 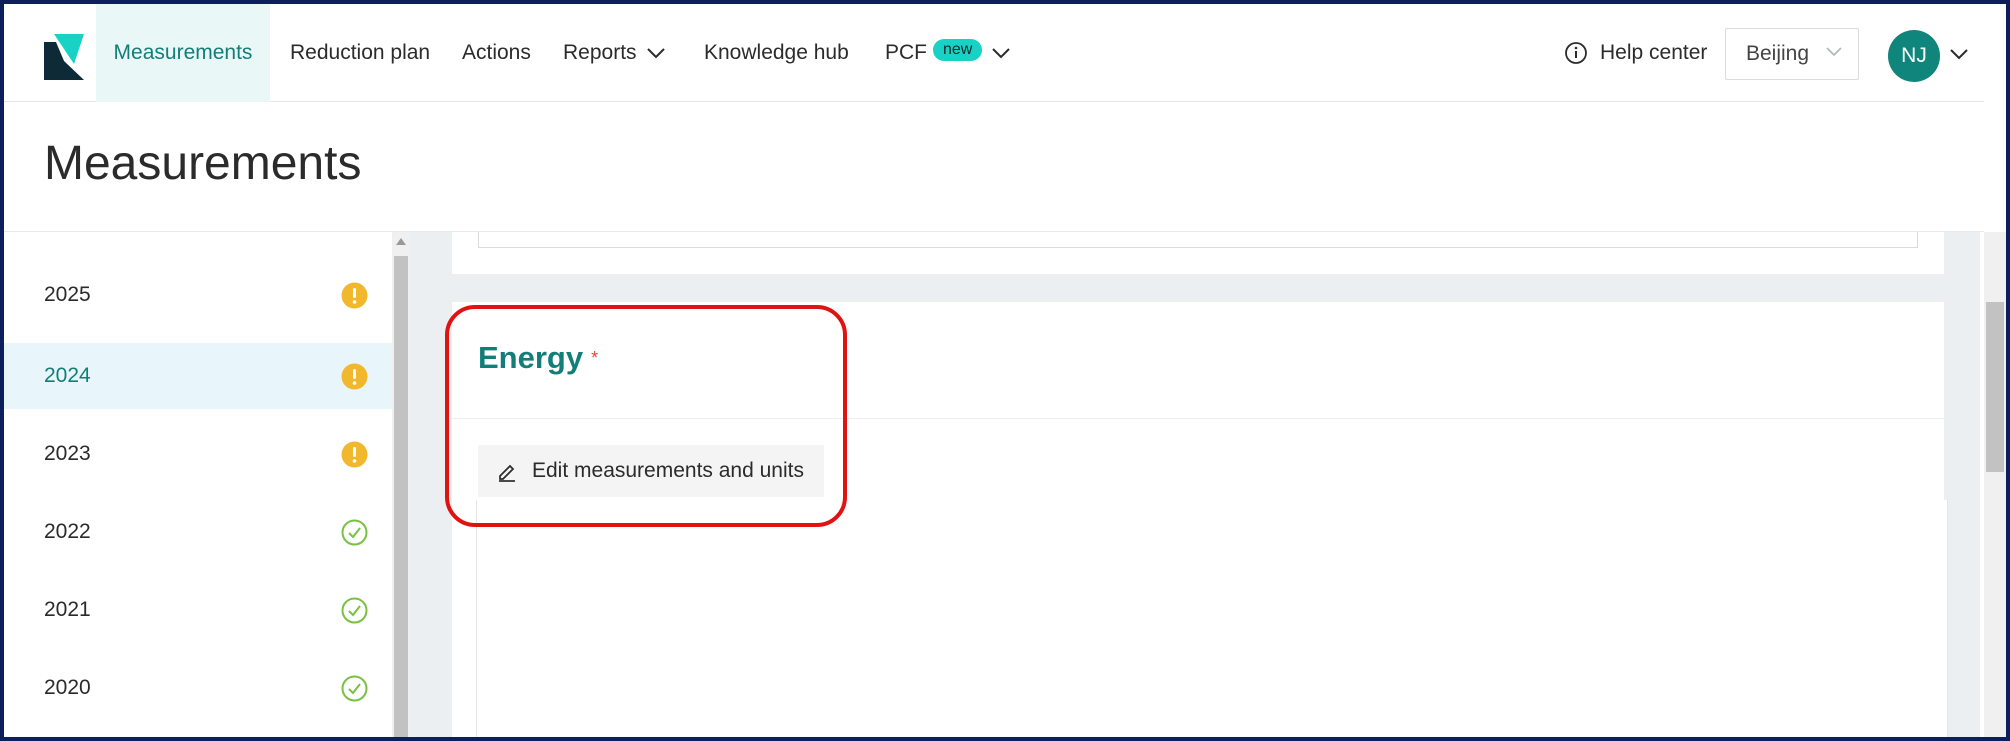 I want to click on page-title: Measurements, so click(x=203, y=163).